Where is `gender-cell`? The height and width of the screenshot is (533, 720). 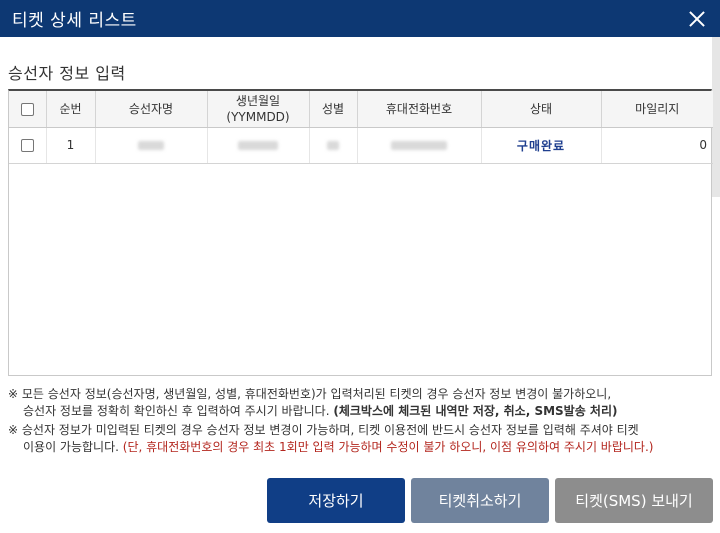 gender-cell is located at coordinates (333, 145).